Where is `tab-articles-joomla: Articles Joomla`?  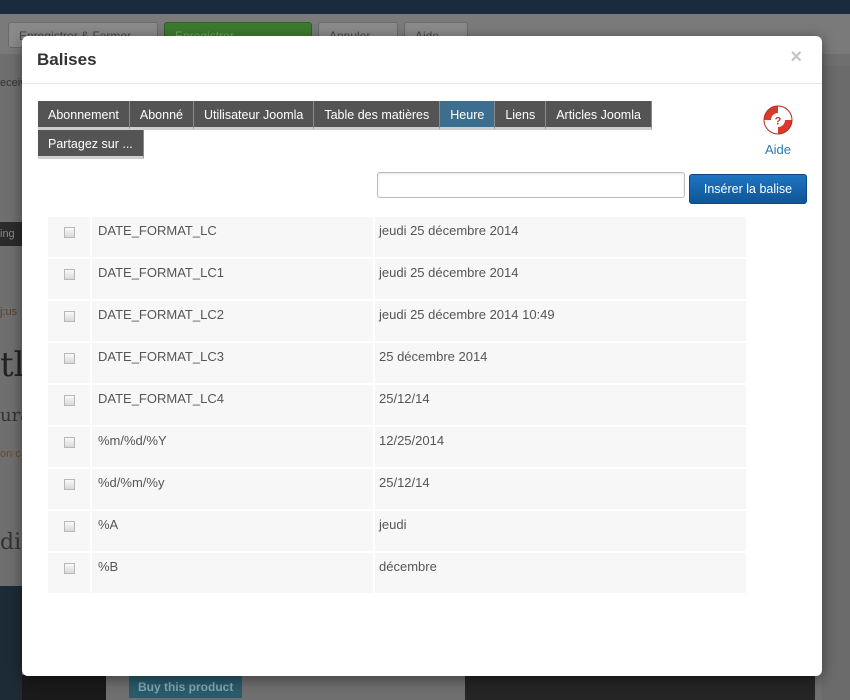
tab-articles-joomla: Articles Joomla is located at coordinates (599, 115).